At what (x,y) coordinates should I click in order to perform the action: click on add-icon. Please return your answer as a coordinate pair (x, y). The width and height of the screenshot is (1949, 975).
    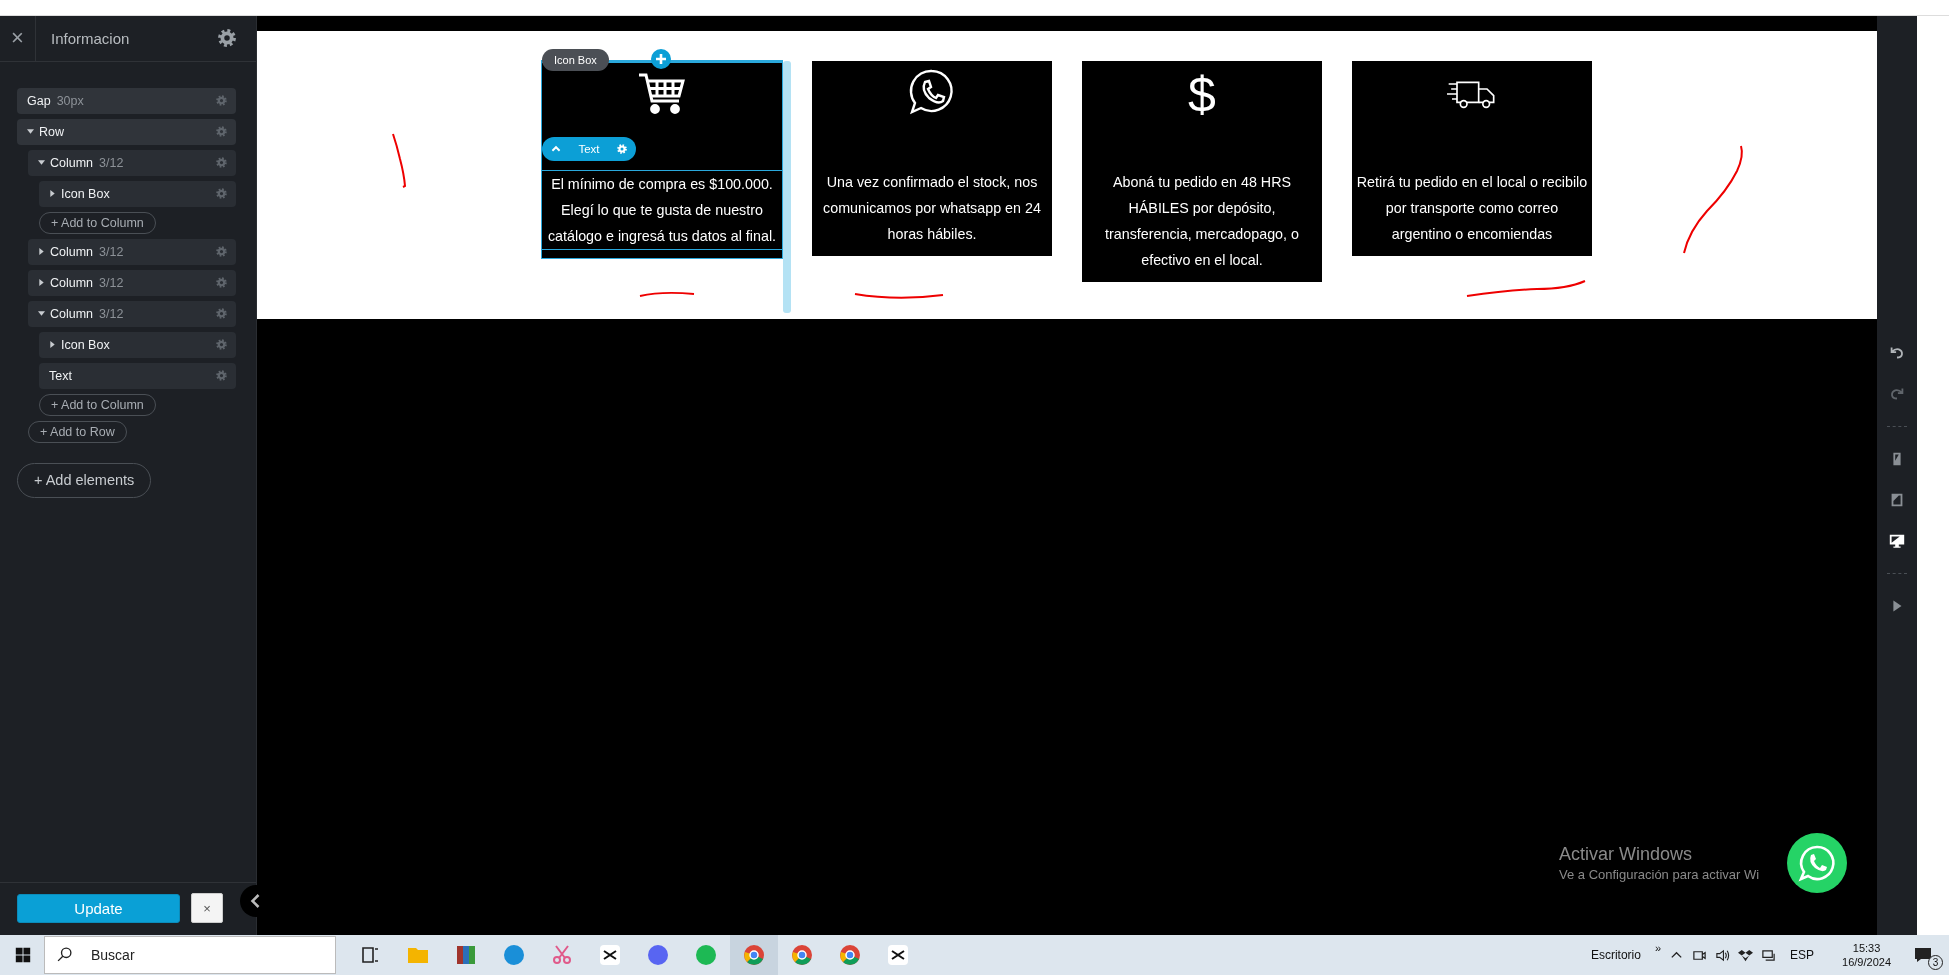
    Looking at the image, I should click on (661, 59).